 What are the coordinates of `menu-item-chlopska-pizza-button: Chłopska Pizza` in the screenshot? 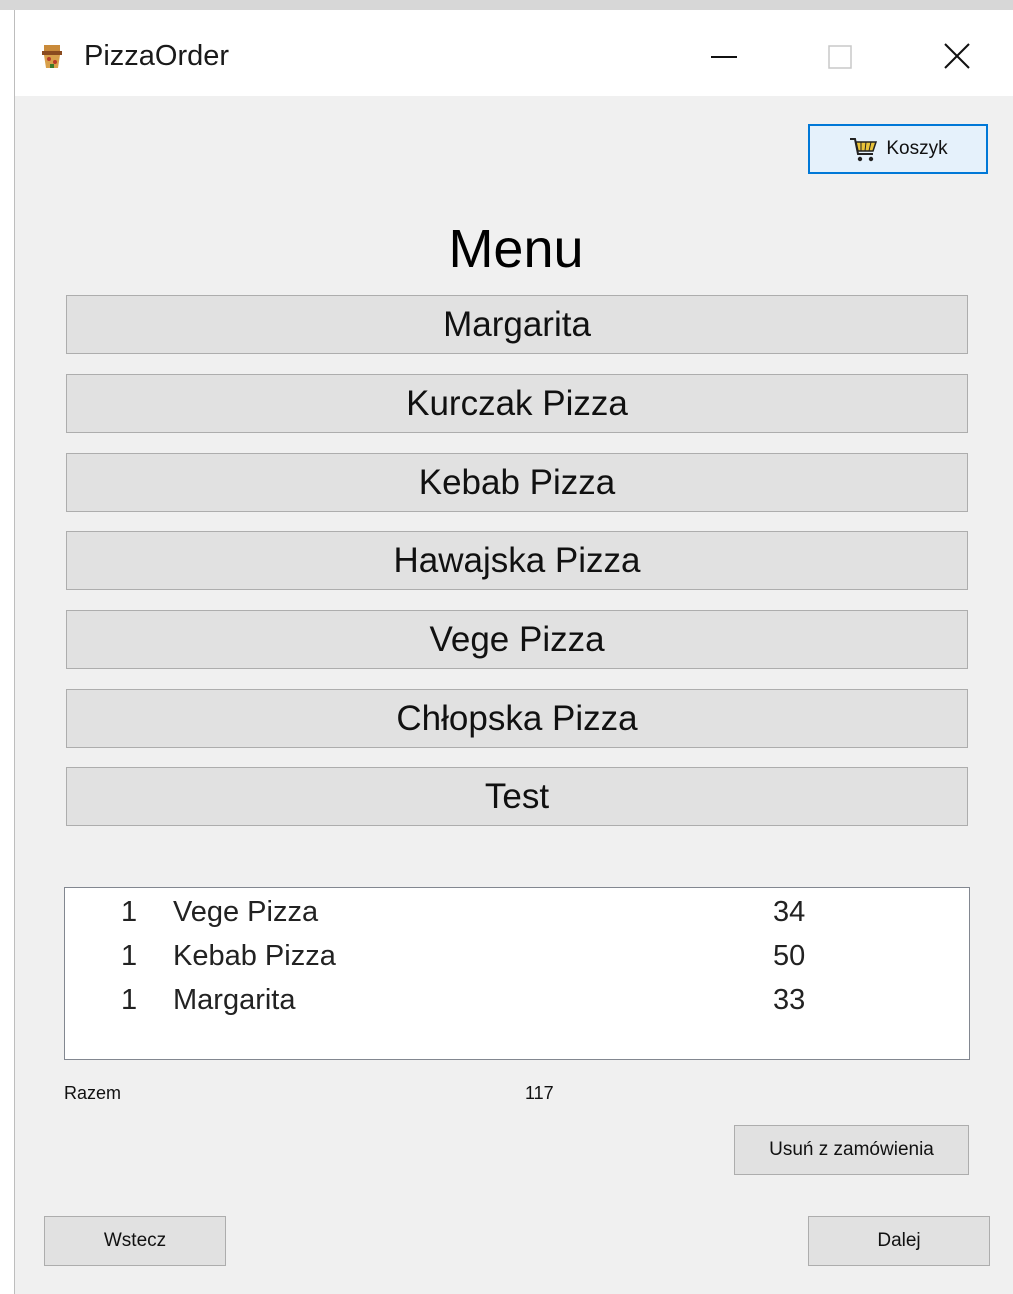 It's located at (517, 718).